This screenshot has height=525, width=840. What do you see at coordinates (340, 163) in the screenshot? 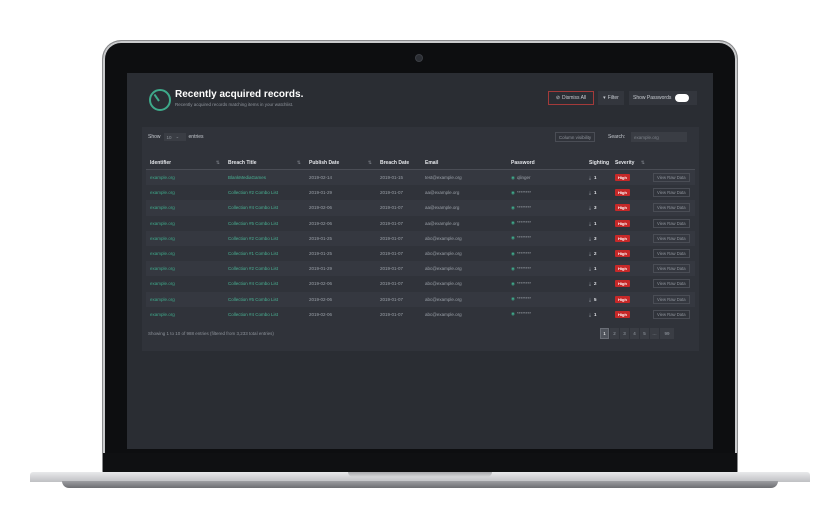
I see `col-publish-date: Publish Date ⇅` at bounding box center [340, 163].